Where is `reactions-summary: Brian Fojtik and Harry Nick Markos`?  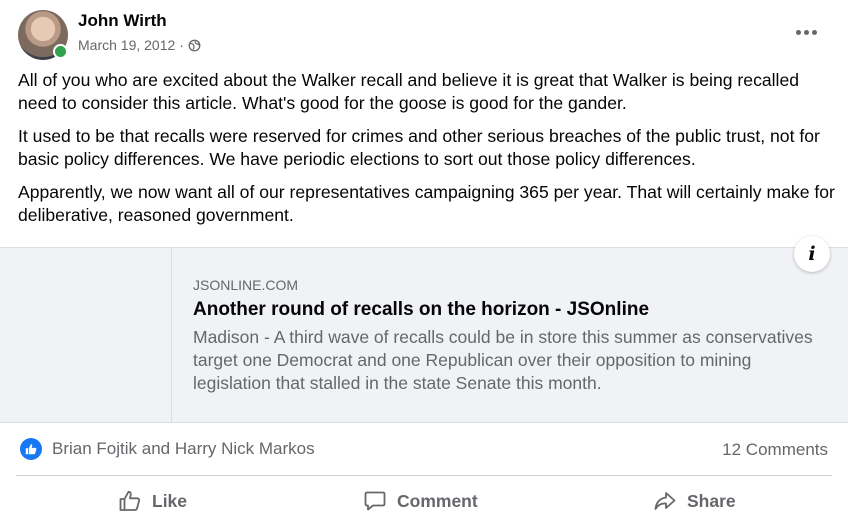 reactions-summary: Brian Fojtik and Harry Nick Markos is located at coordinates (167, 449).